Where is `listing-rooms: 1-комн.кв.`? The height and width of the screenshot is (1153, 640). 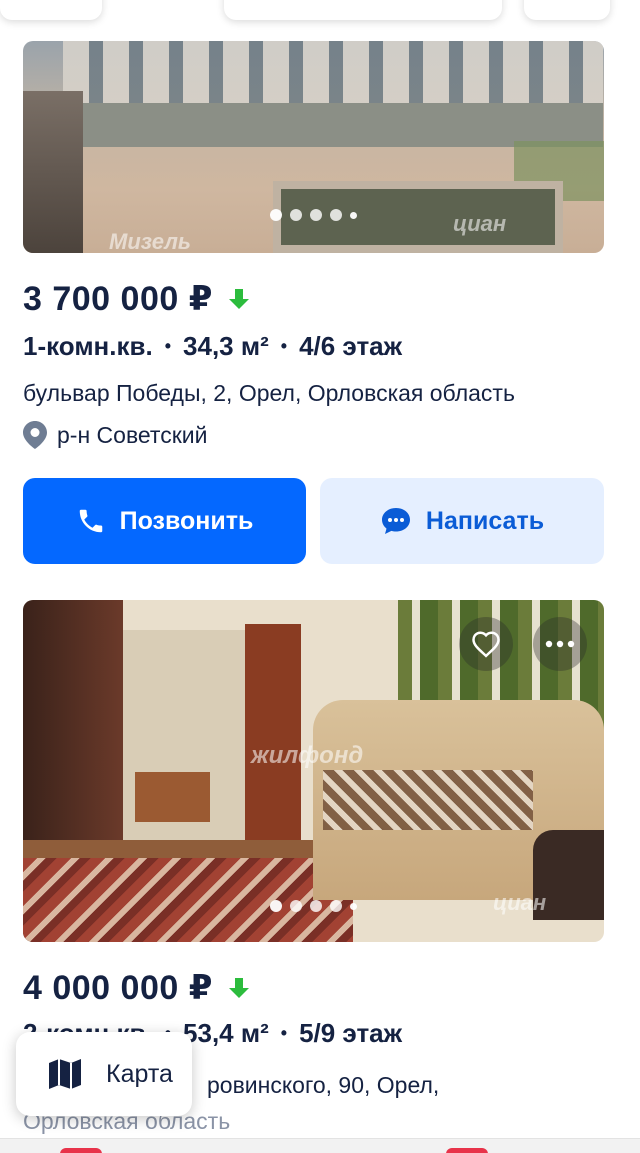
listing-rooms: 1-комн.кв. is located at coordinates (88, 346).